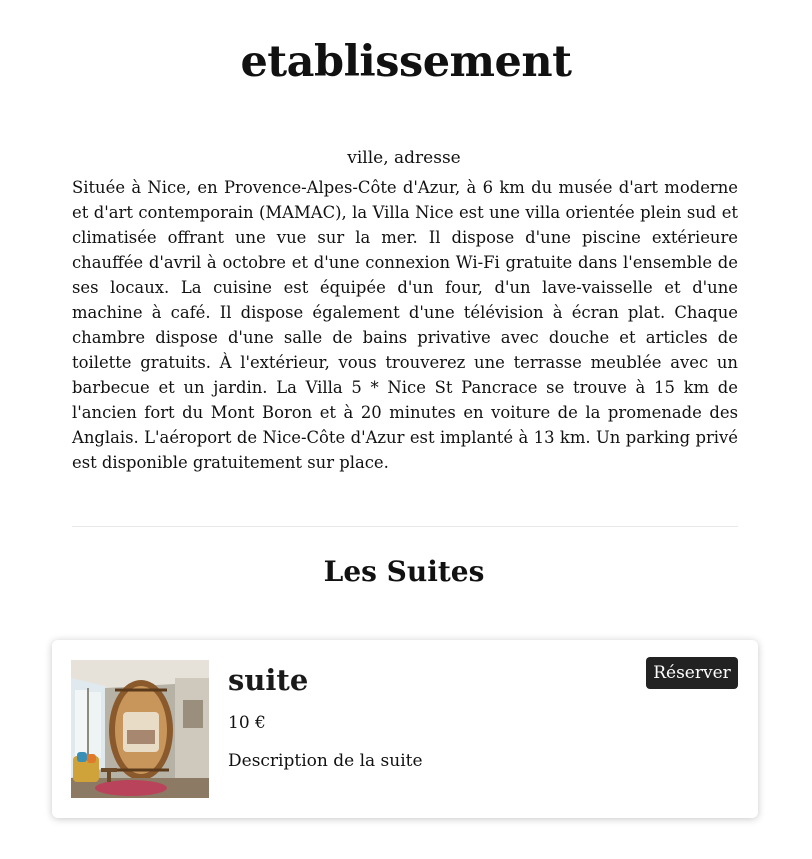 The width and height of the screenshot is (812, 859). What do you see at coordinates (247, 723) in the screenshot?
I see `suite-price: 10 €` at bounding box center [247, 723].